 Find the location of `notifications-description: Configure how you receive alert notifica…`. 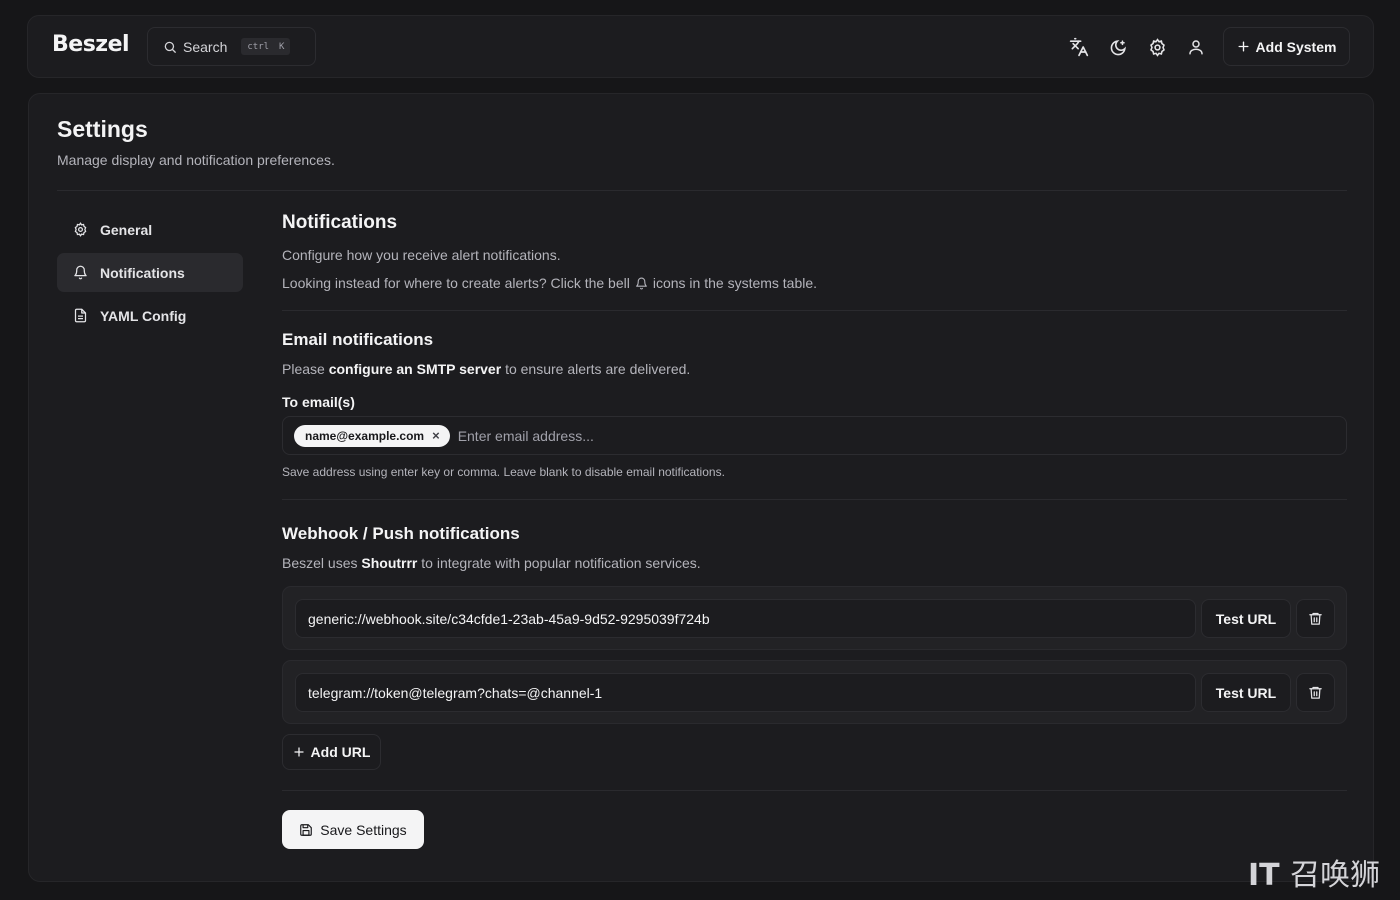

notifications-description: Configure how you receive alert notifica… is located at coordinates (421, 255).